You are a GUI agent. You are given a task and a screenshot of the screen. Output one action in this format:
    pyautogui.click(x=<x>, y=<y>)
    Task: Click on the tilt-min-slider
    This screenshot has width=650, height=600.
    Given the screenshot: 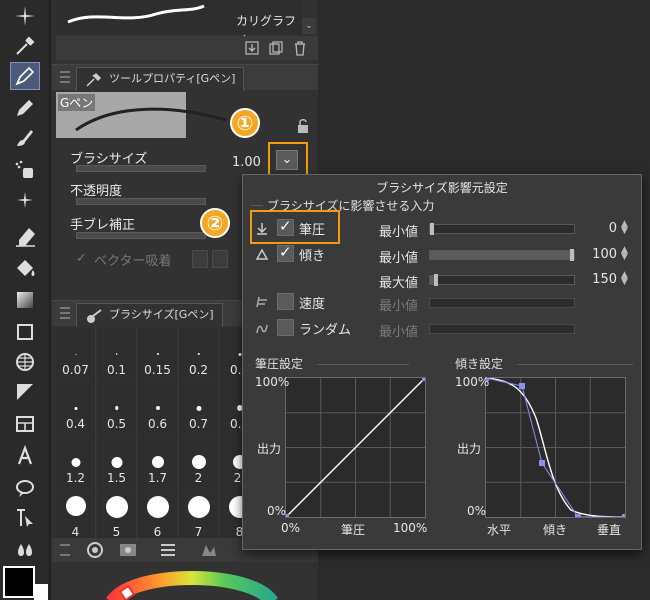 What is the action you would take?
    pyautogui.click(x=502, y=255)
    